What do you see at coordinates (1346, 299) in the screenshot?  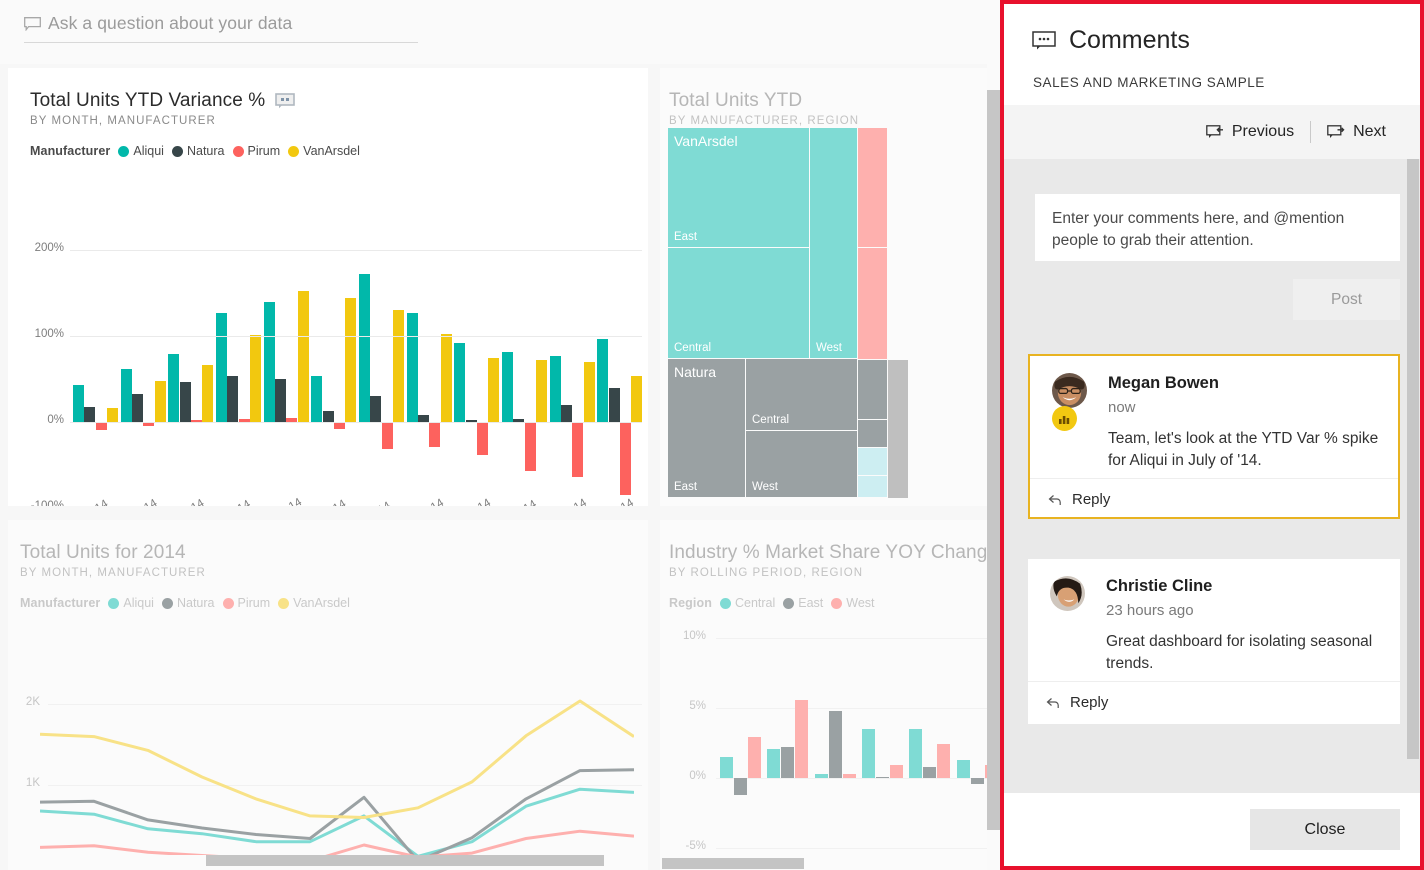 I see `post-button: Post` at bounding box center [1346, 299].